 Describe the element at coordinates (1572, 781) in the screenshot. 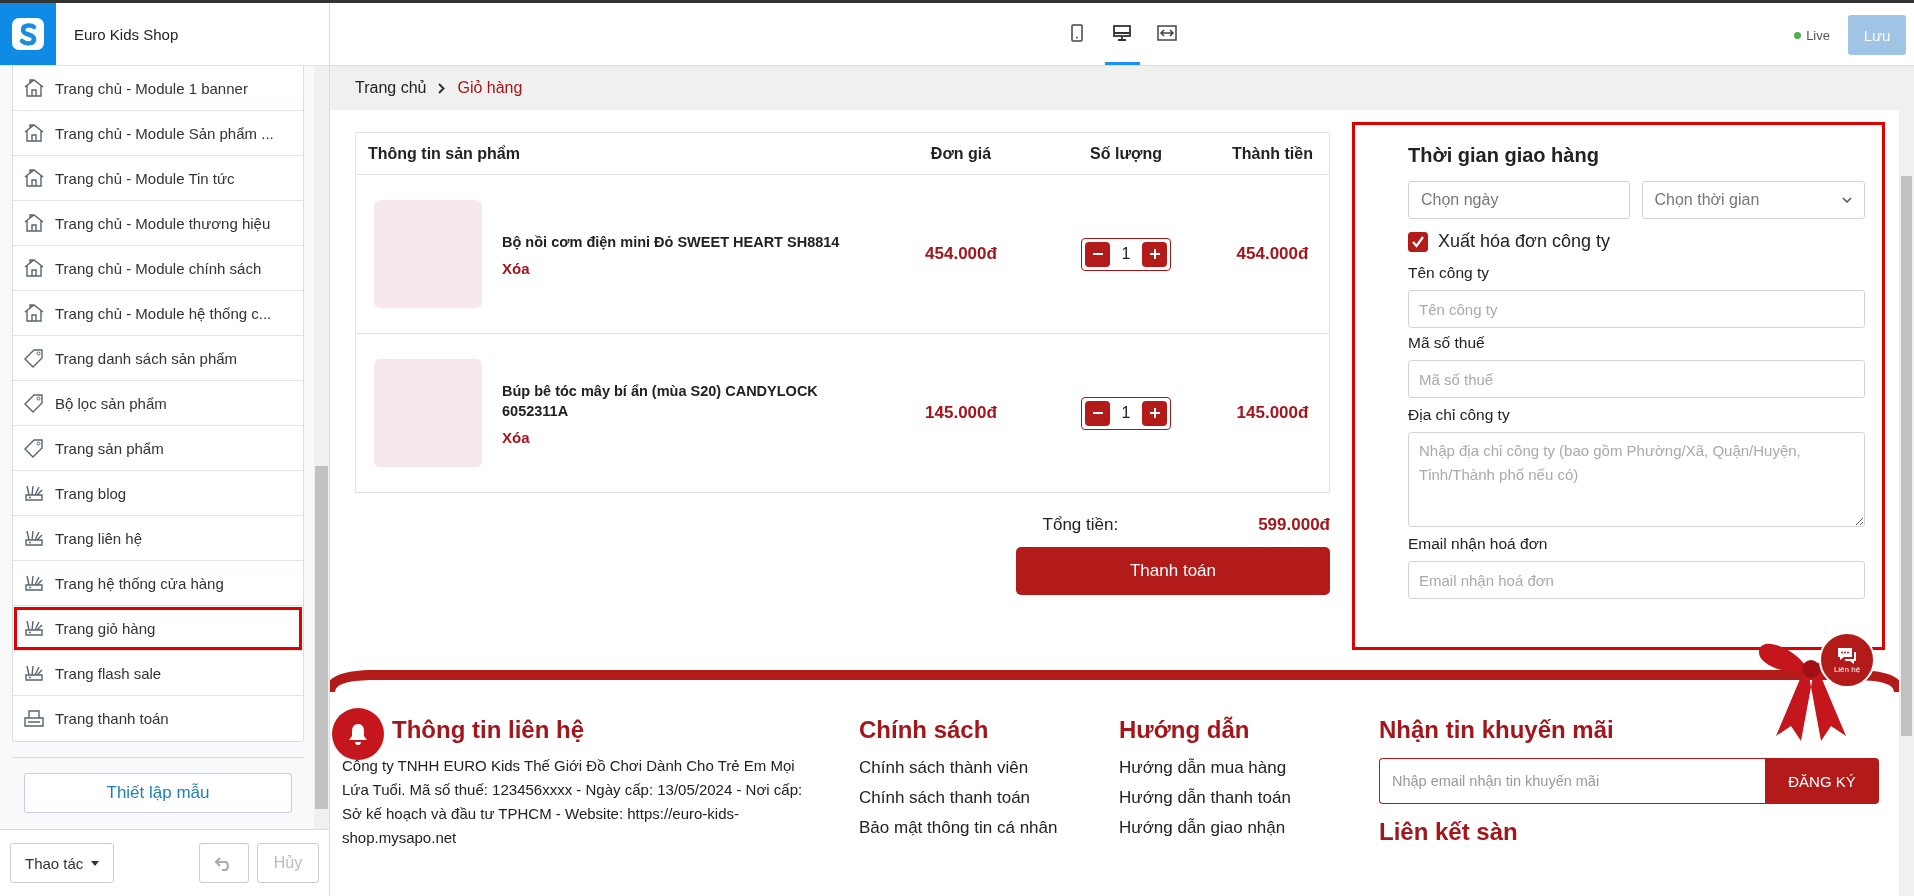

I see `email-field: Nhập email nhận tin khuyến mãi` at that location.